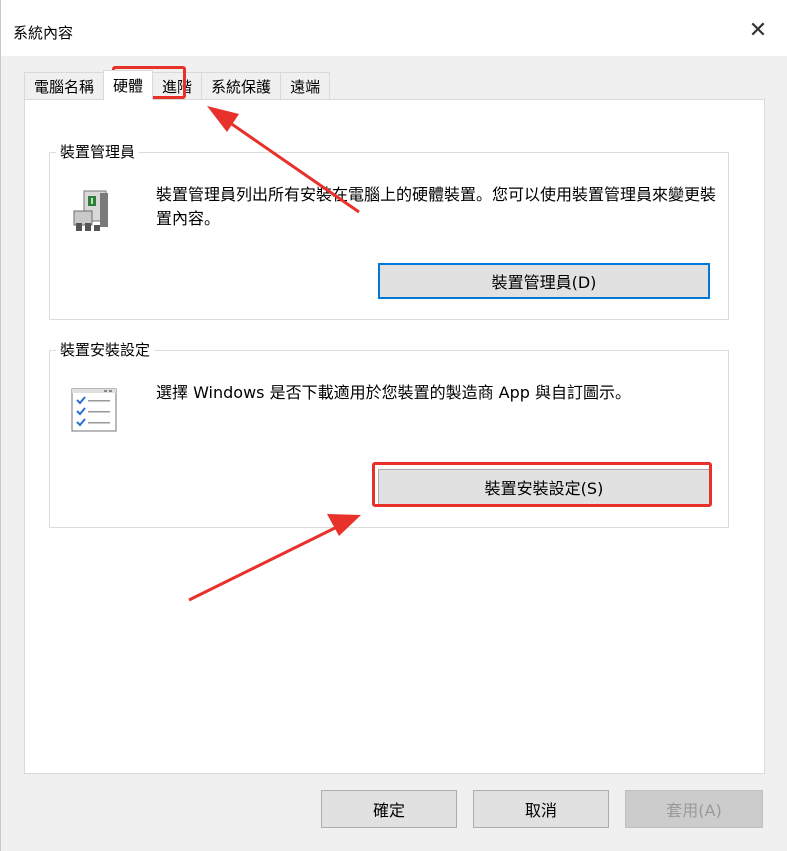  I want to click on tab-system-protection: 系統保護, so click(241, 86).